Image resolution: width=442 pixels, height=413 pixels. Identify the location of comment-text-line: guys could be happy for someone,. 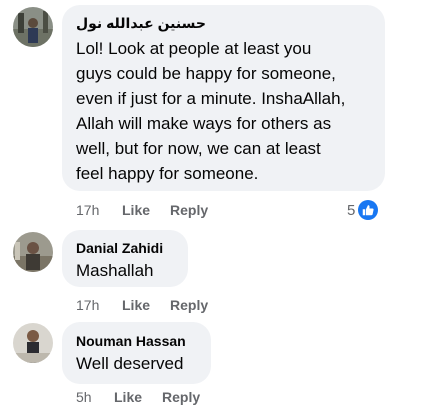
(206, 73).